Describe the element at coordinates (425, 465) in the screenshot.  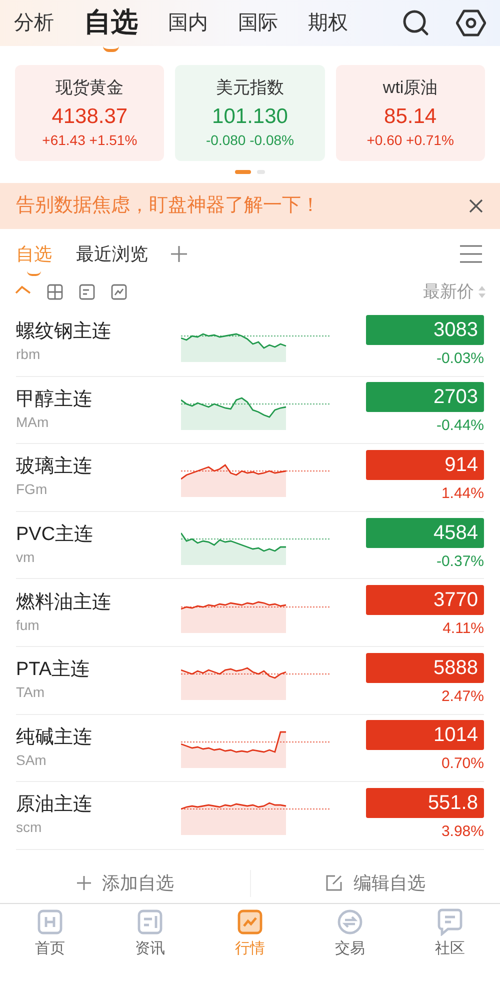
I see `price-badge: 914` at that location.